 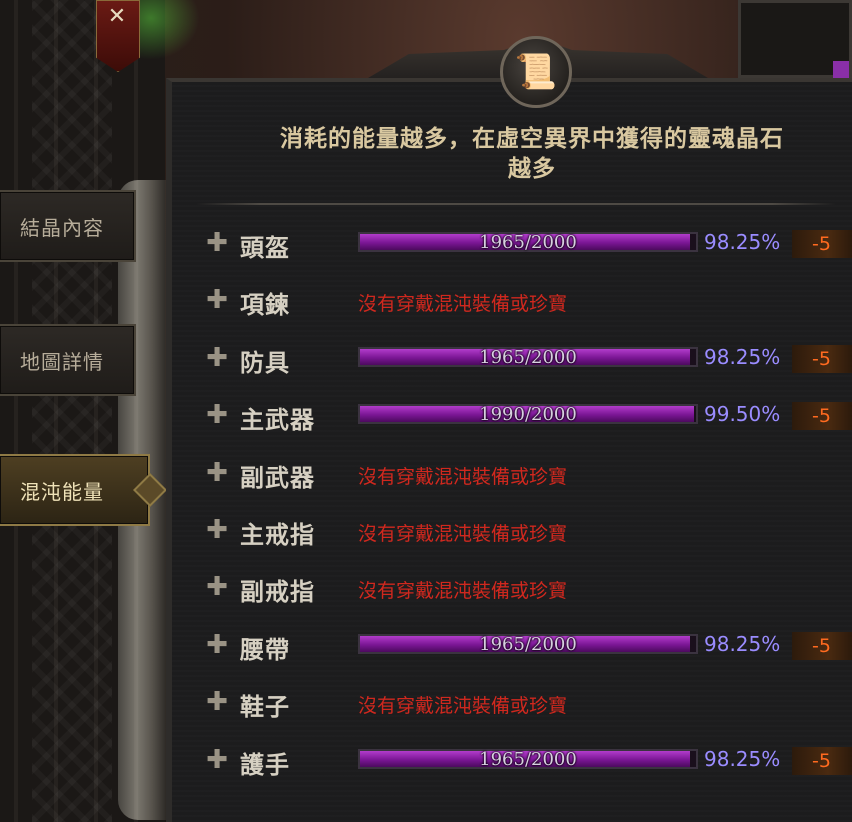 What do you see at coordinates (277, 477) in the screenshot?
I see `slot-name: 副武器` at bounding box center [277, 477].